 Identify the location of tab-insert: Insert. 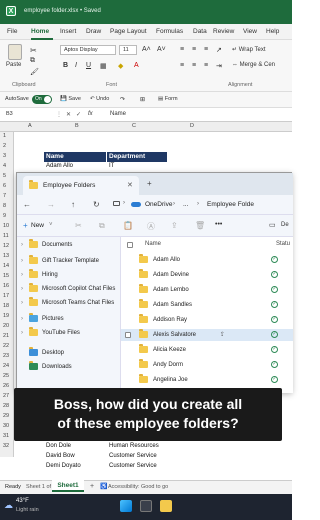
(68, 31).